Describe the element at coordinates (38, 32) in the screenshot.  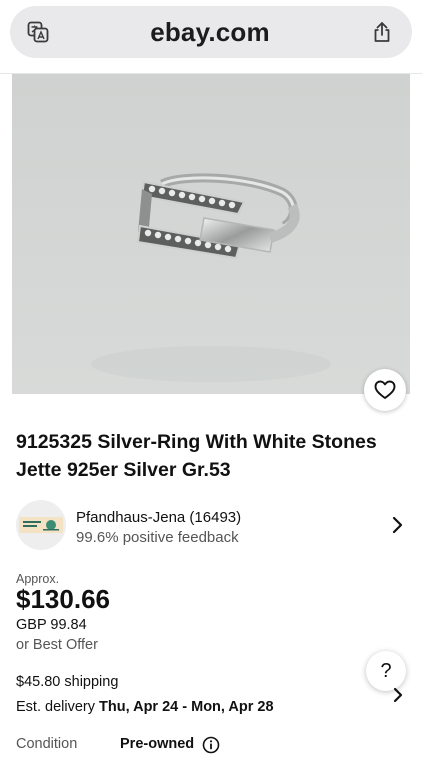
I see `translate-icon` at that location.